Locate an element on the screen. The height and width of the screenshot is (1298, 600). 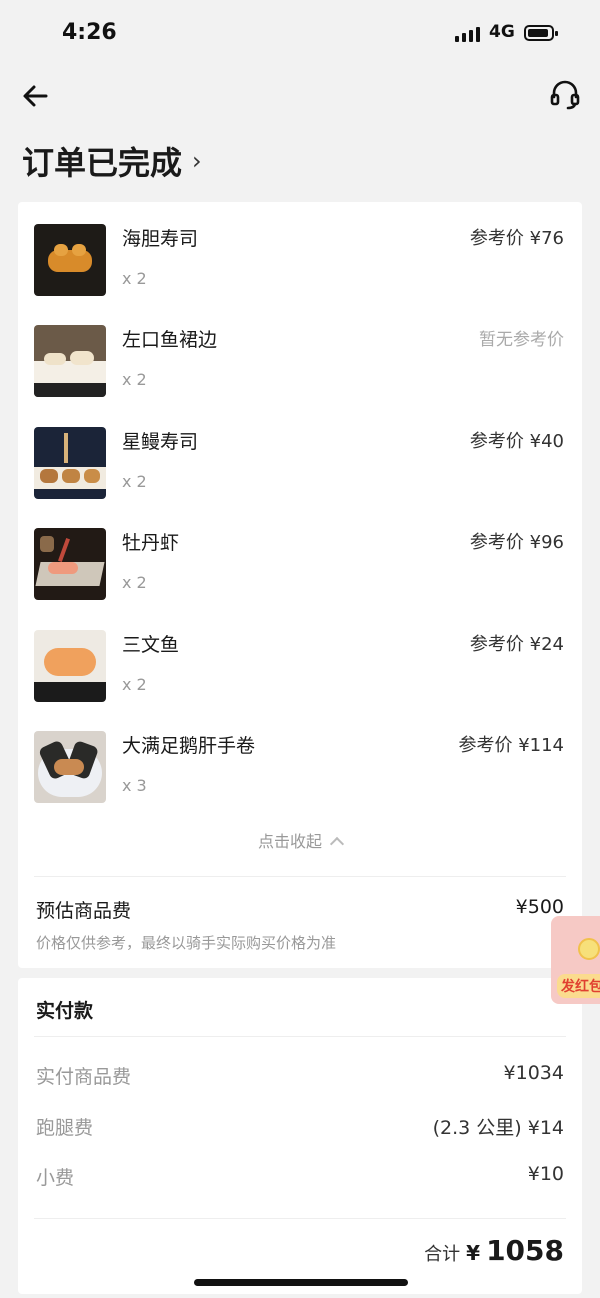
item-price: 参考价 ¥24 is located at coordinates (516, 644).